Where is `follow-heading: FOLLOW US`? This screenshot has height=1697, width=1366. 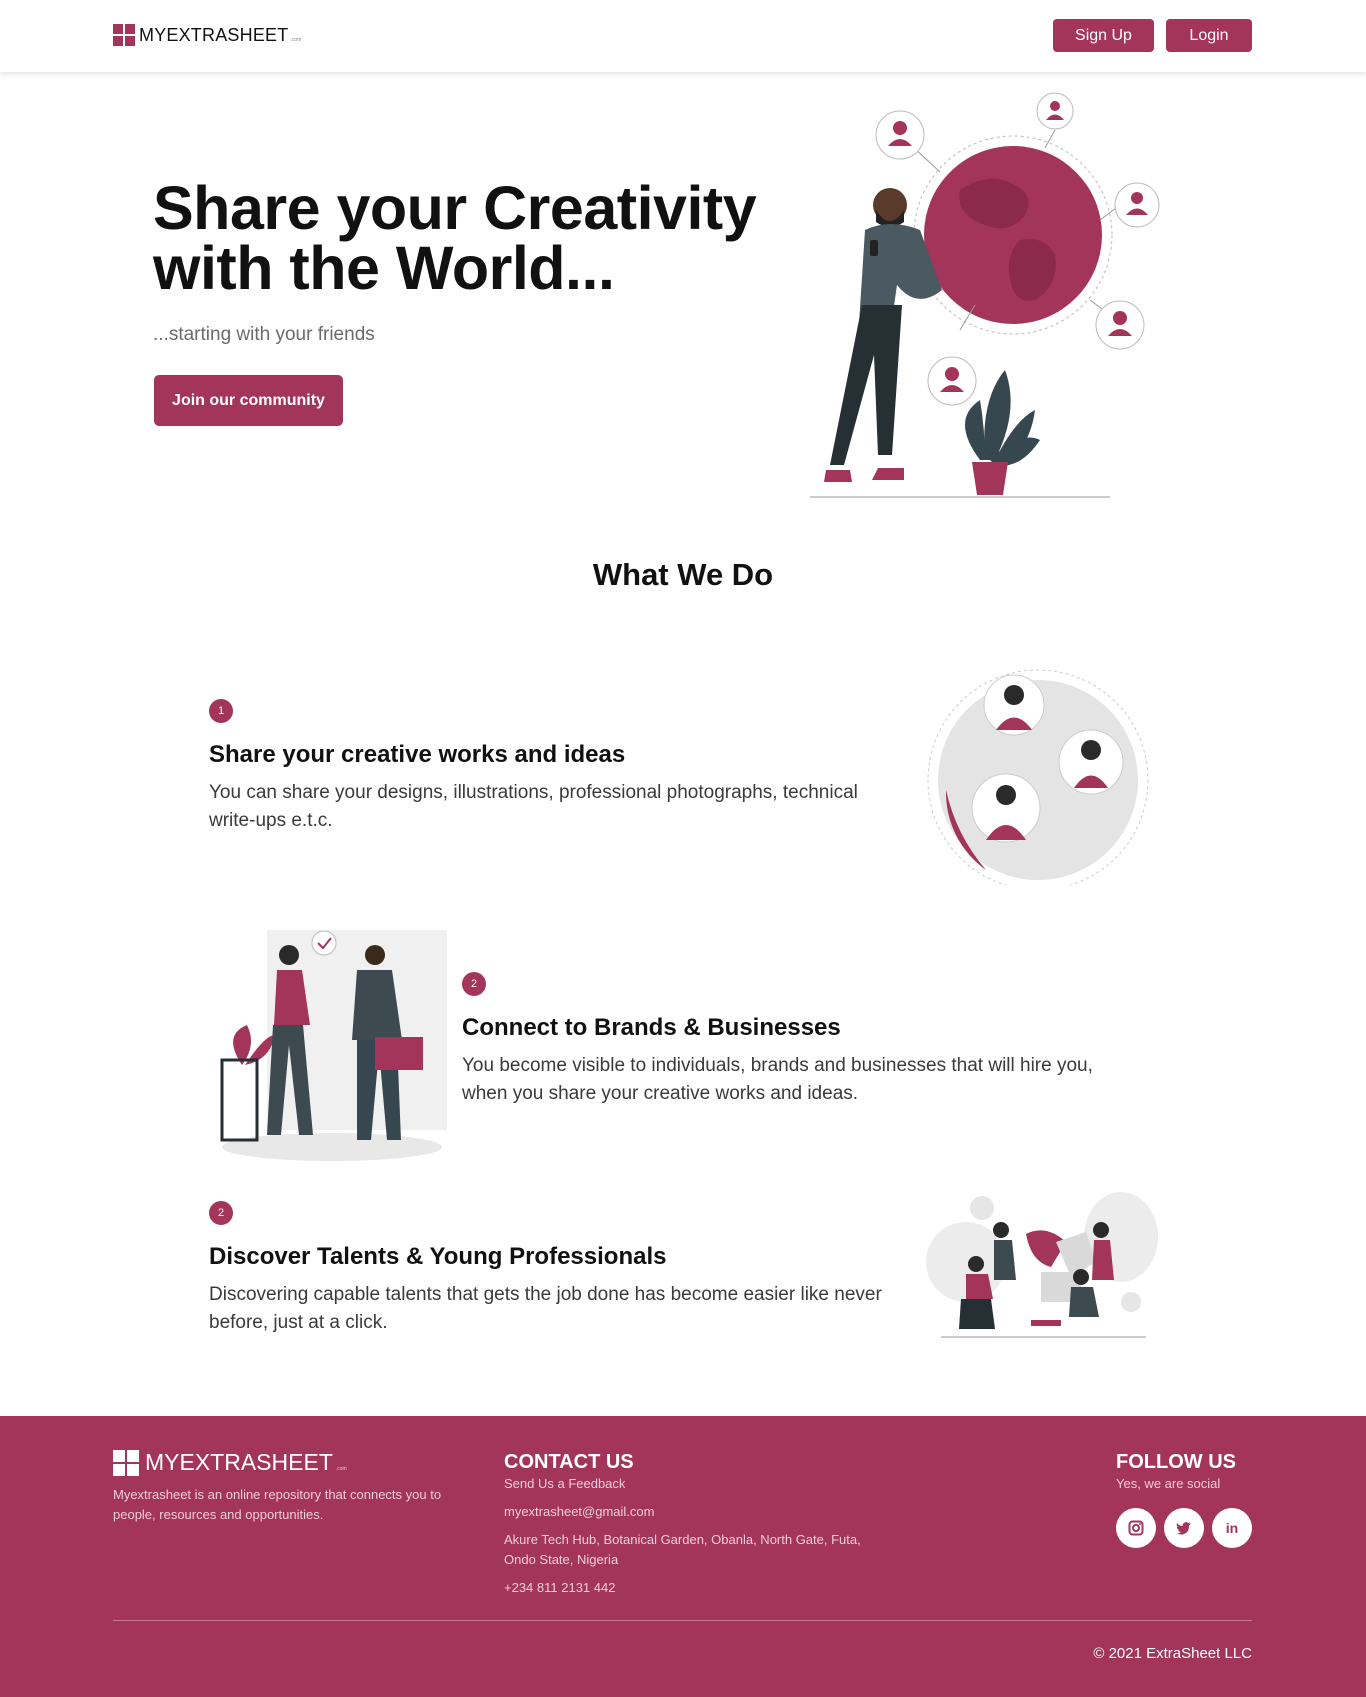
follow-heading: FOLLOW US is located at coordinates (1176, 1462).